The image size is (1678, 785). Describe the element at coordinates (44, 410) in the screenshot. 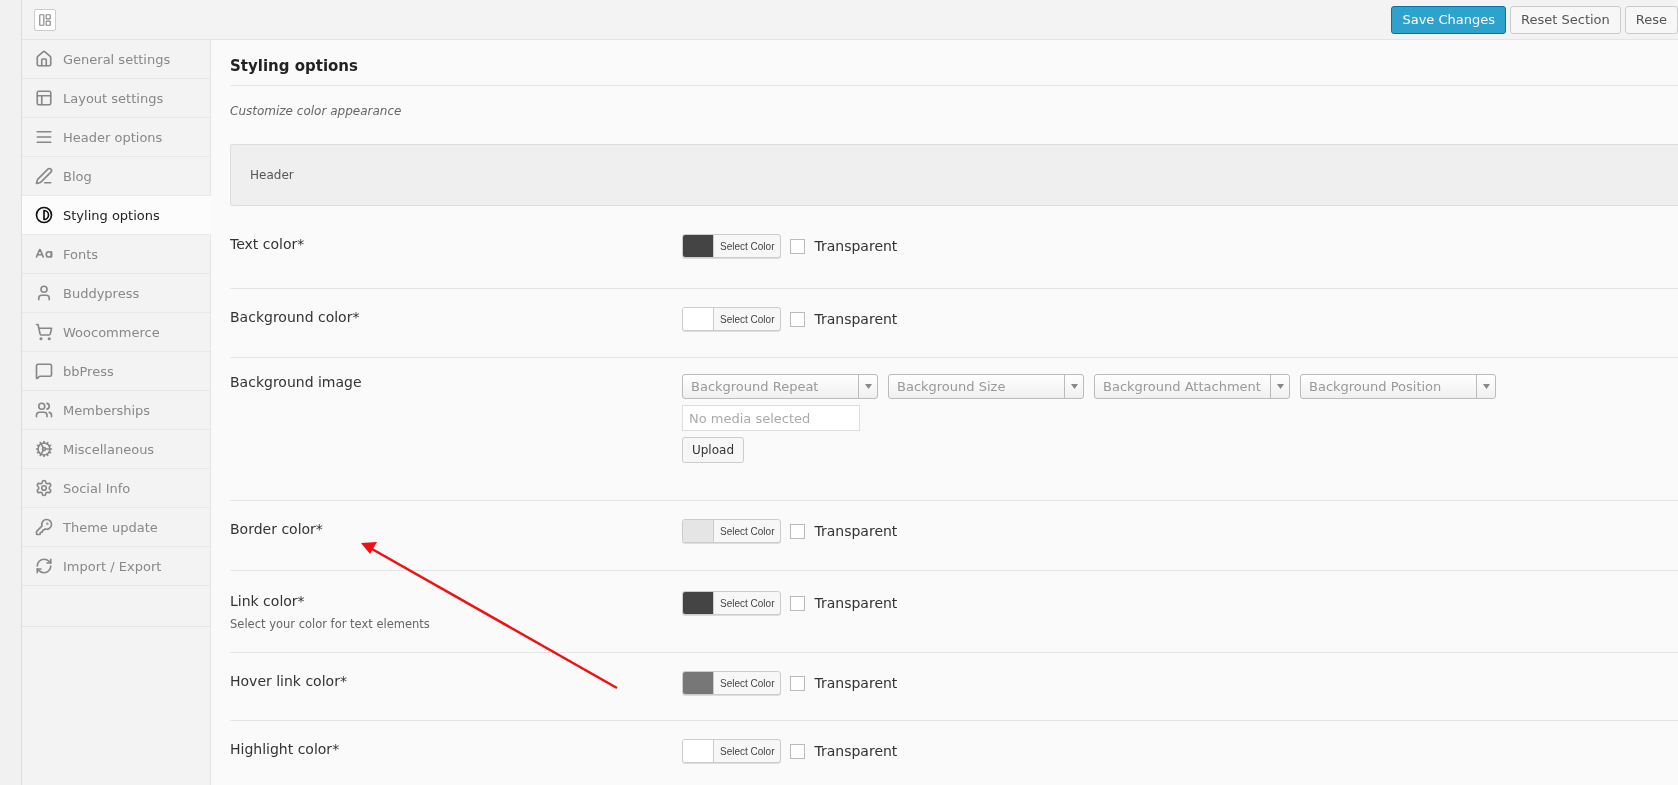

I see `group-icon` at that location.